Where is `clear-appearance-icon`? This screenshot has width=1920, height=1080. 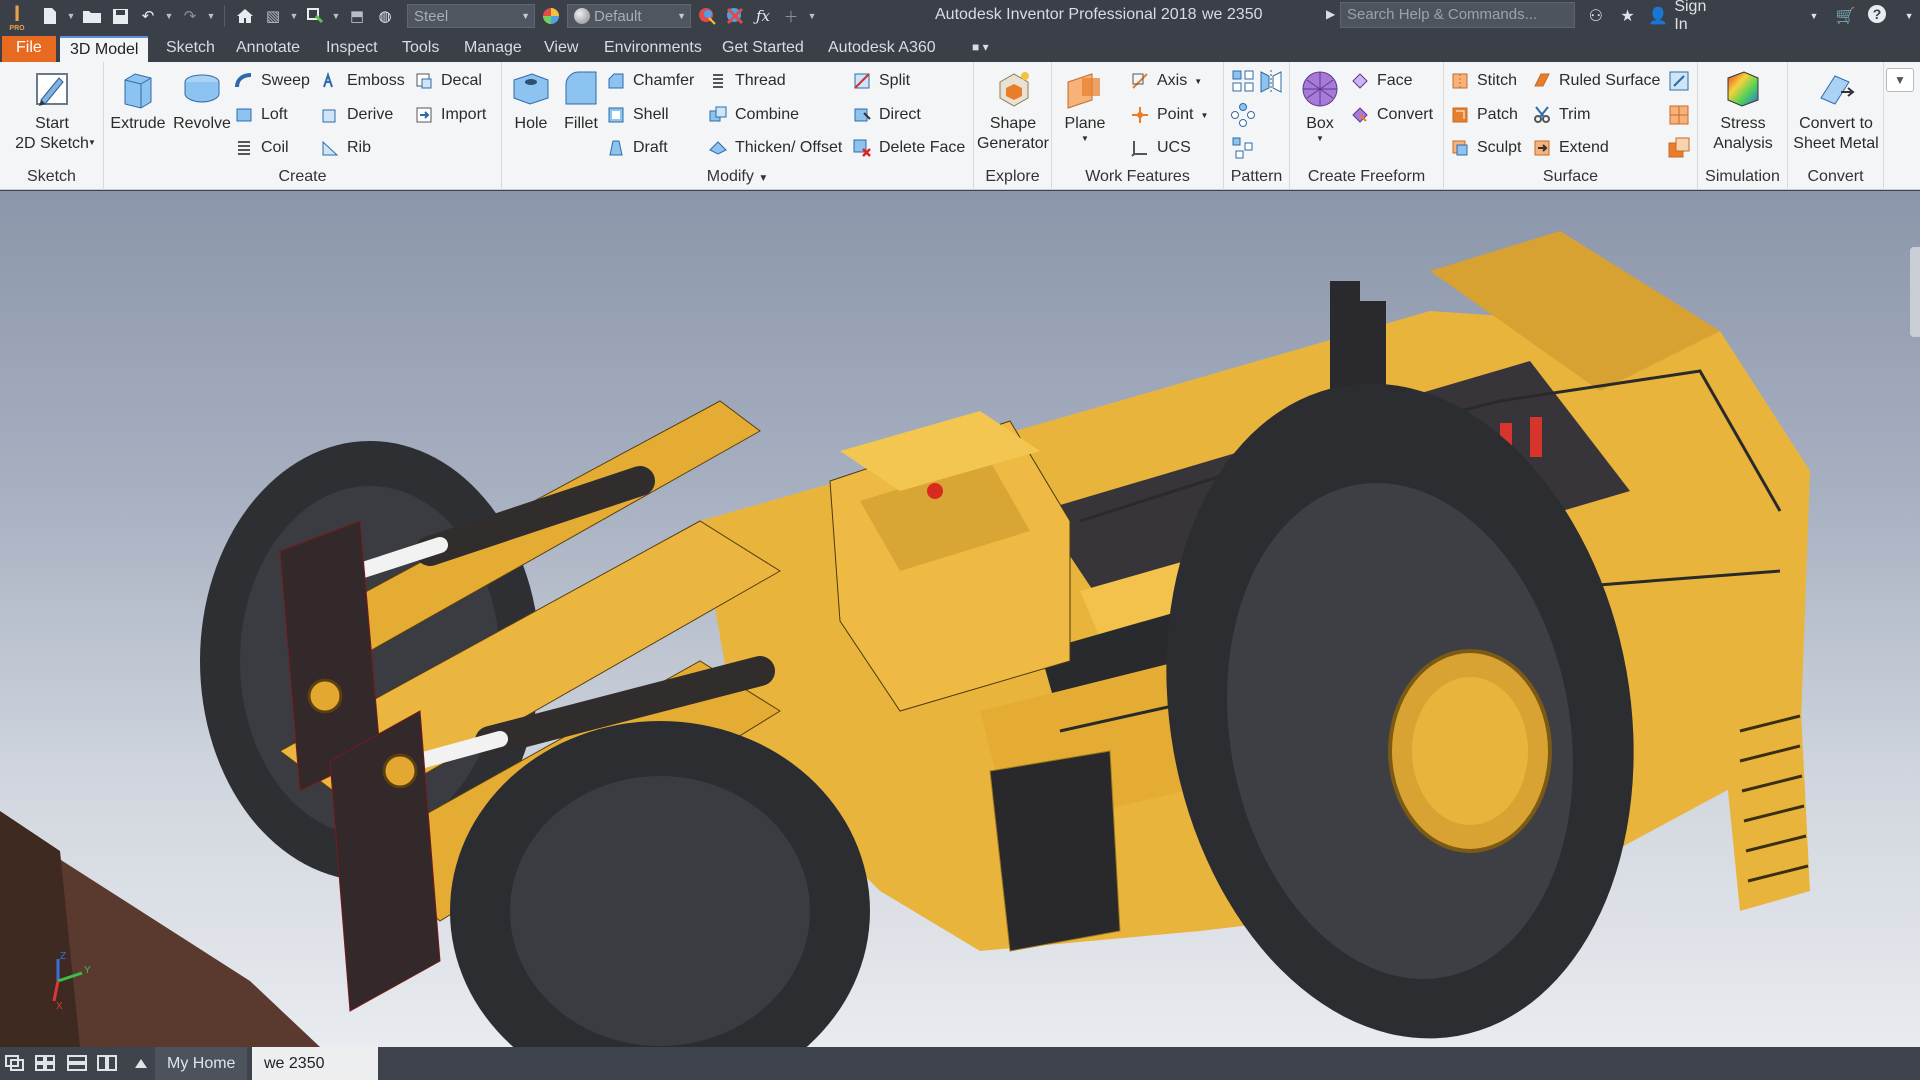 clear-appearance-icon is located at coordinates (735, 16).